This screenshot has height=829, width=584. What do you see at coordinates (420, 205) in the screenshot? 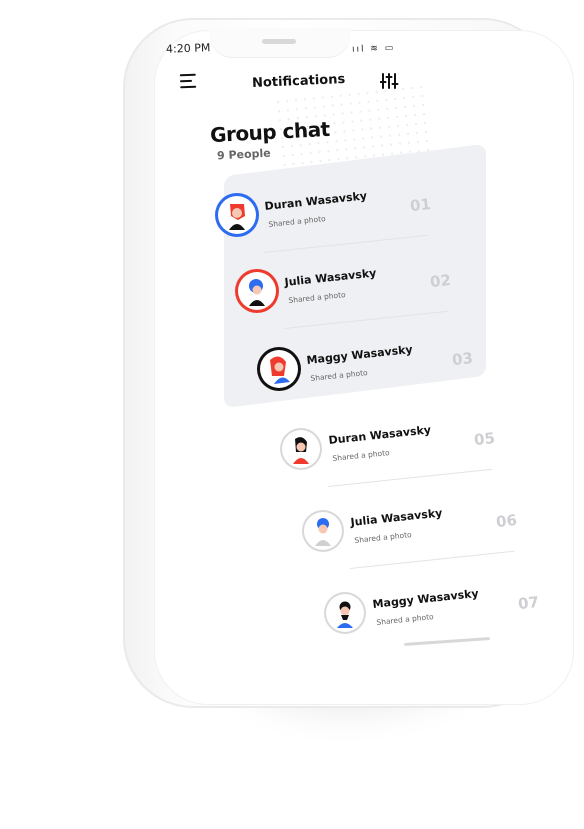
I see `notification-number: 01` at bounding box center [420, 205].